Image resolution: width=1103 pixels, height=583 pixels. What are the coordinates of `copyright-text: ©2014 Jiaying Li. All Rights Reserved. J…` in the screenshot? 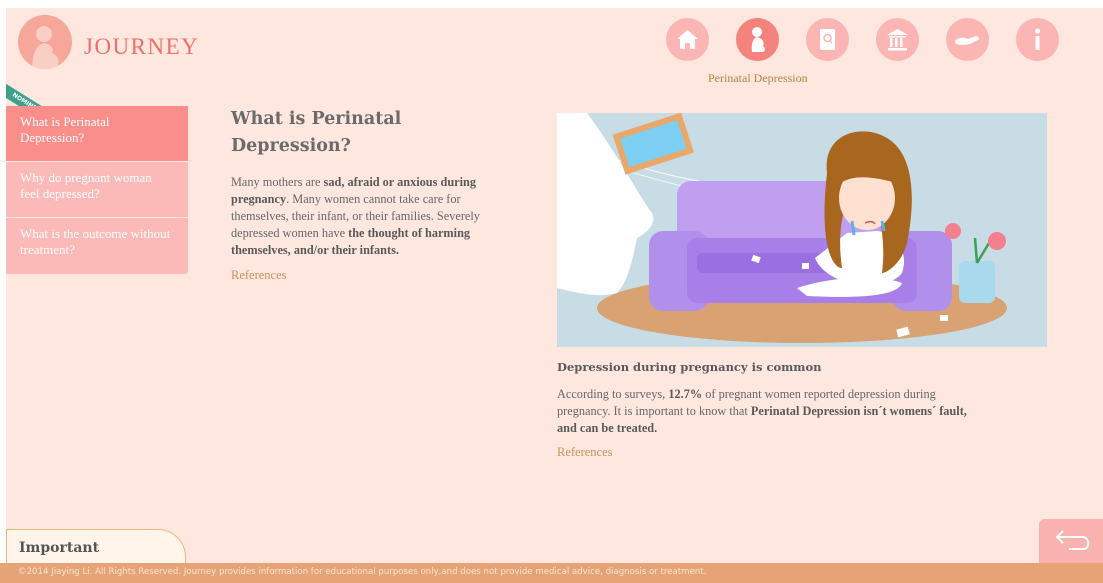 It's located at (362, 572).